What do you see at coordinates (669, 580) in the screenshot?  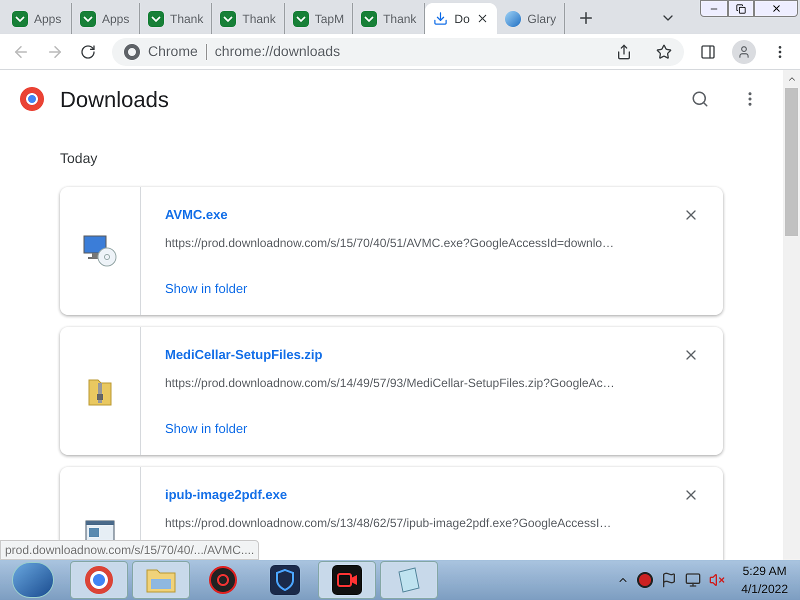 I see `flag-icon` at bounding box center [669, 580].